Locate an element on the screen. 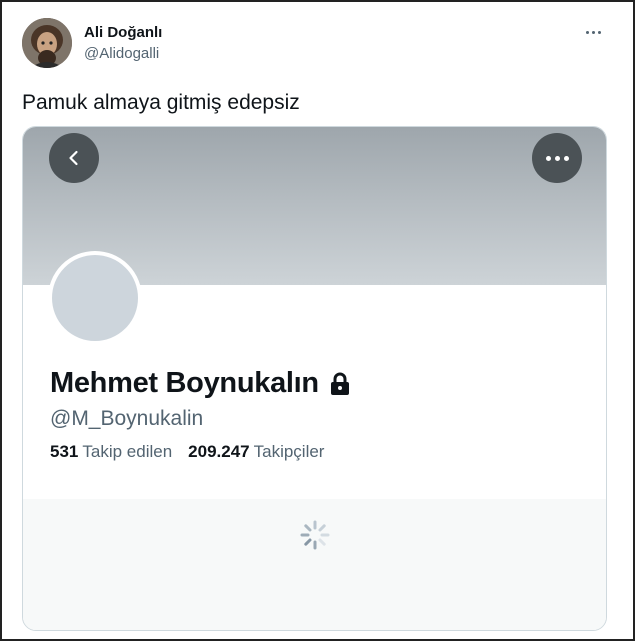 Image resolution: width=635 pixels, height=641 pixels. chevron-left-icon is located at coordinates (73, 158).